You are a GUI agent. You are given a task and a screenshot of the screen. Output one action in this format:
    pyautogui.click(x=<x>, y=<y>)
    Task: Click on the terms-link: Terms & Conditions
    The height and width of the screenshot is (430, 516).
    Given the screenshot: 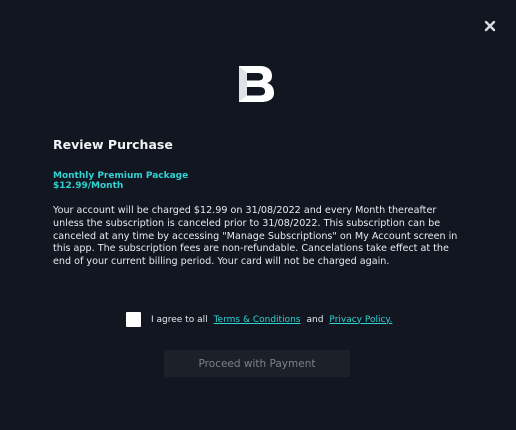 What is the action you would take?
    pyautogui.click(x=257, y=320)
    